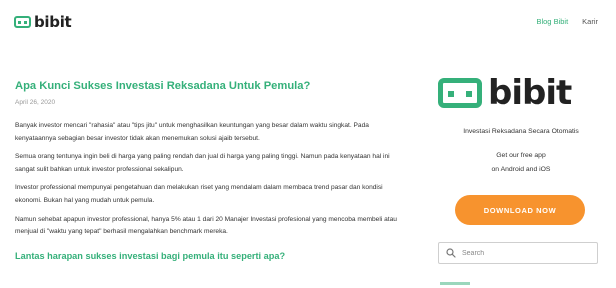  What do you see at coordinates (530, 93) in the screenshot?
I see `sidebar-brand-name: bibit` at bounding box center [530, 93].